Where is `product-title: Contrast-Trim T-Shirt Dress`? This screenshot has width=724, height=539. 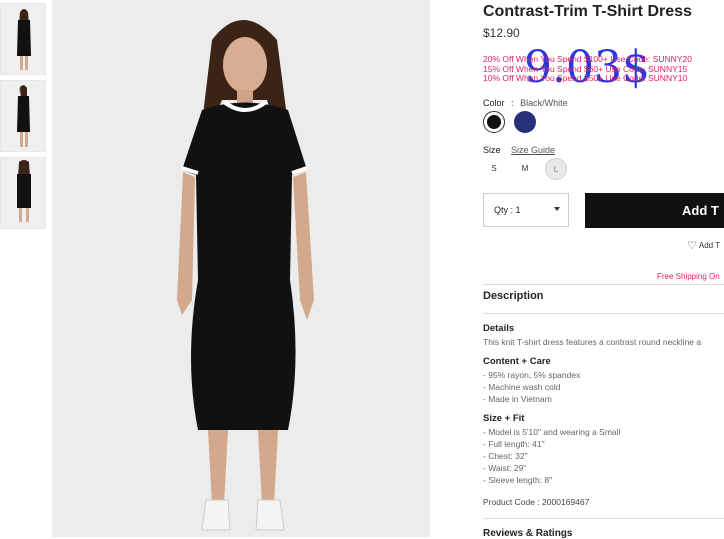
product-title: Contrast-Trim T-Shirt Dress is located at coordinates (587, 11).